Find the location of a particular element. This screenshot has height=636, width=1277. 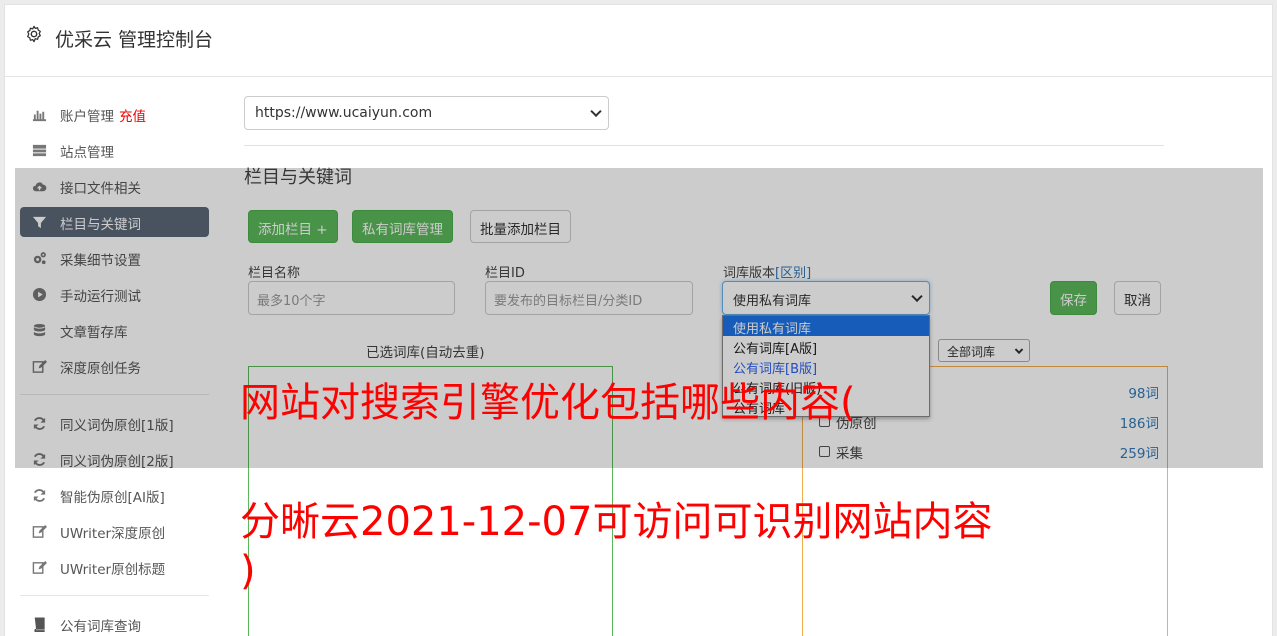

sidebar-item-uwriter-title: UWriter原创标题 is located at coordinates (114, 567).